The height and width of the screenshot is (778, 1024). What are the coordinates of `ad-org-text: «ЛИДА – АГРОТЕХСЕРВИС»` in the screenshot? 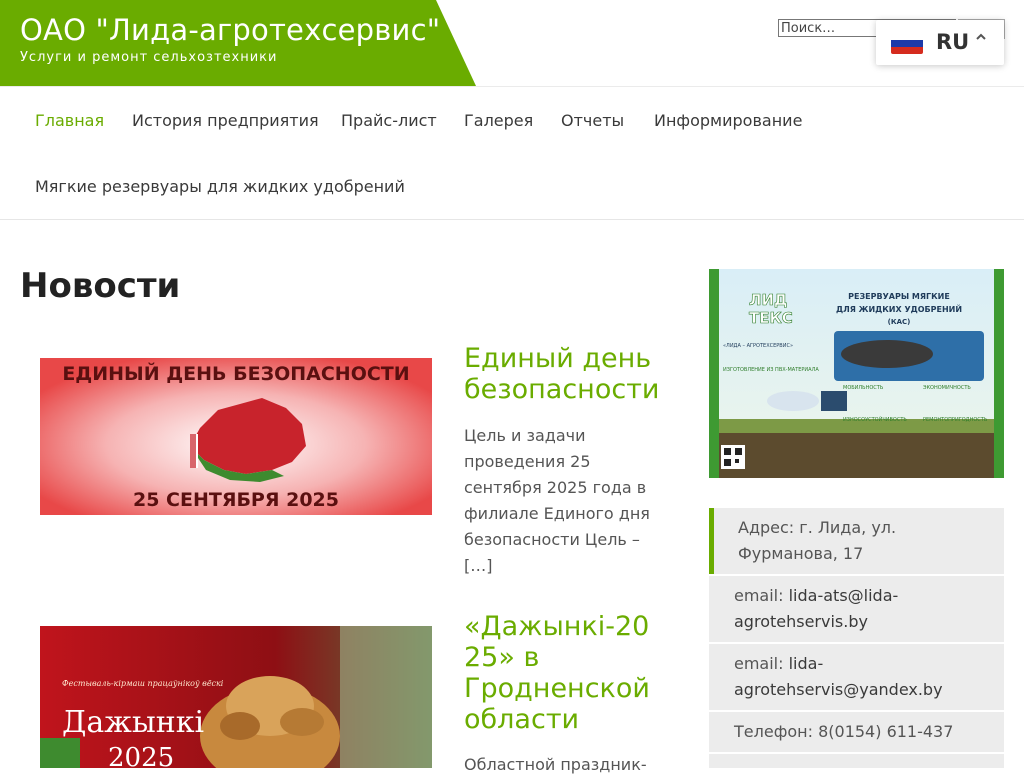 It's located at (758, 346).